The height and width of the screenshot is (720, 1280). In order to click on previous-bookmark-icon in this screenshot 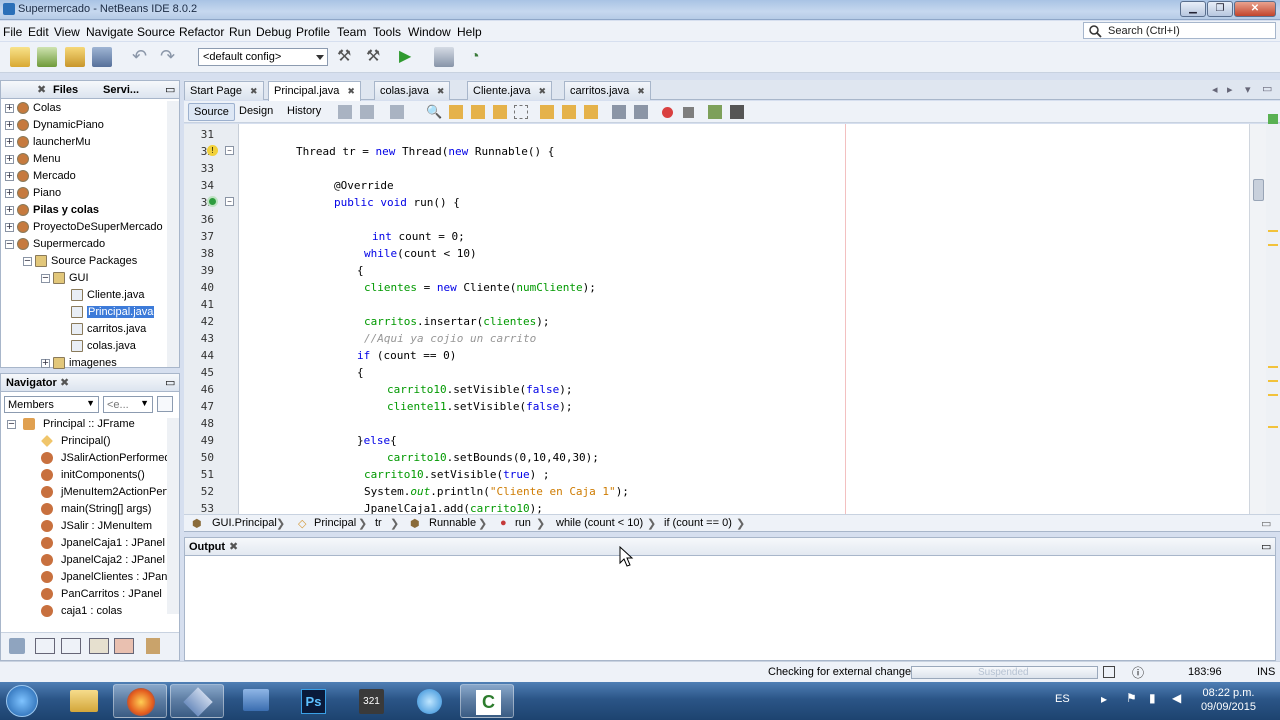, I will do `click(547, 112)`.